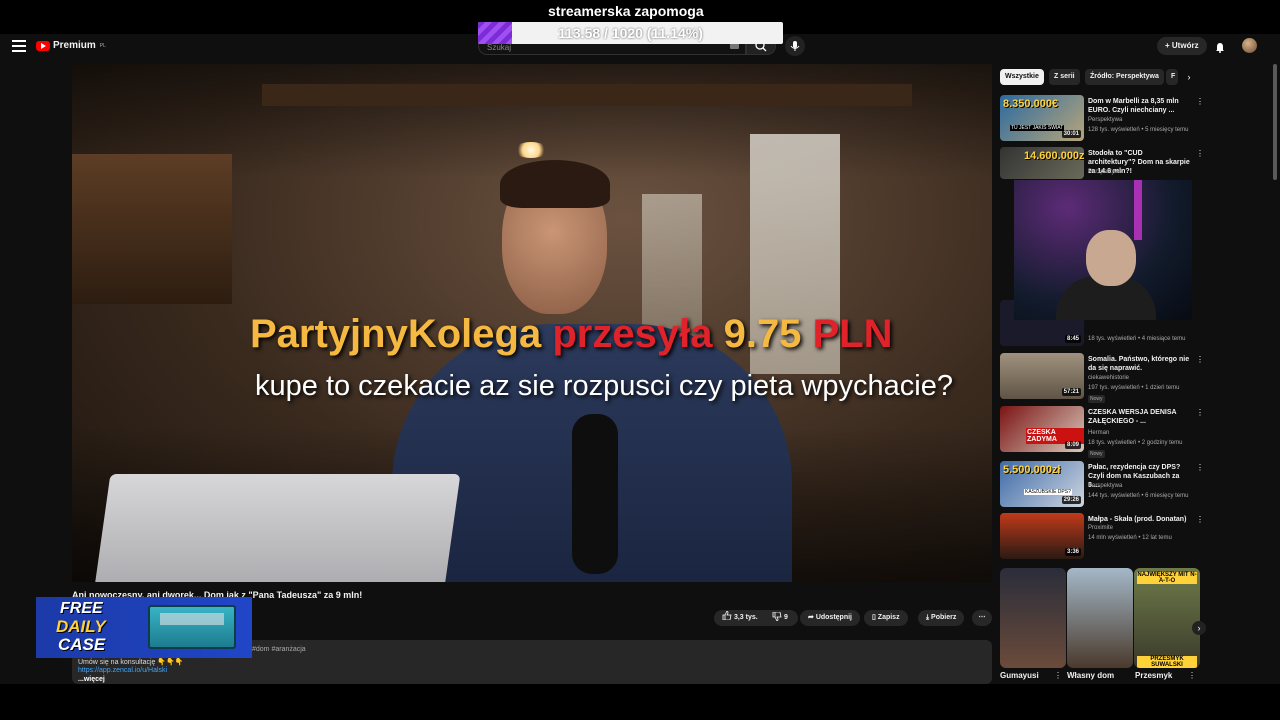 This screenshot has width=1280, height=720. I want to click on video-stats: 128 tys. wyświetleń • 5 miesięcy temu, so click(1138, 130).